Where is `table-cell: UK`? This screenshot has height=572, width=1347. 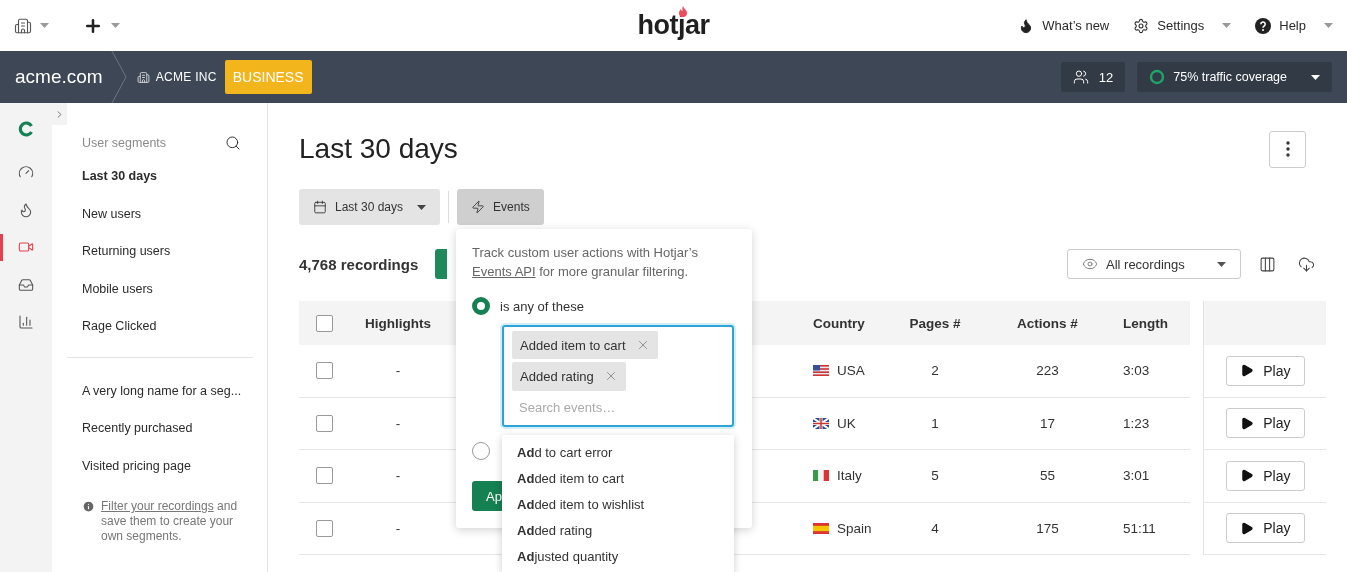
table-cell: UK is located at coordinates (846, 423).